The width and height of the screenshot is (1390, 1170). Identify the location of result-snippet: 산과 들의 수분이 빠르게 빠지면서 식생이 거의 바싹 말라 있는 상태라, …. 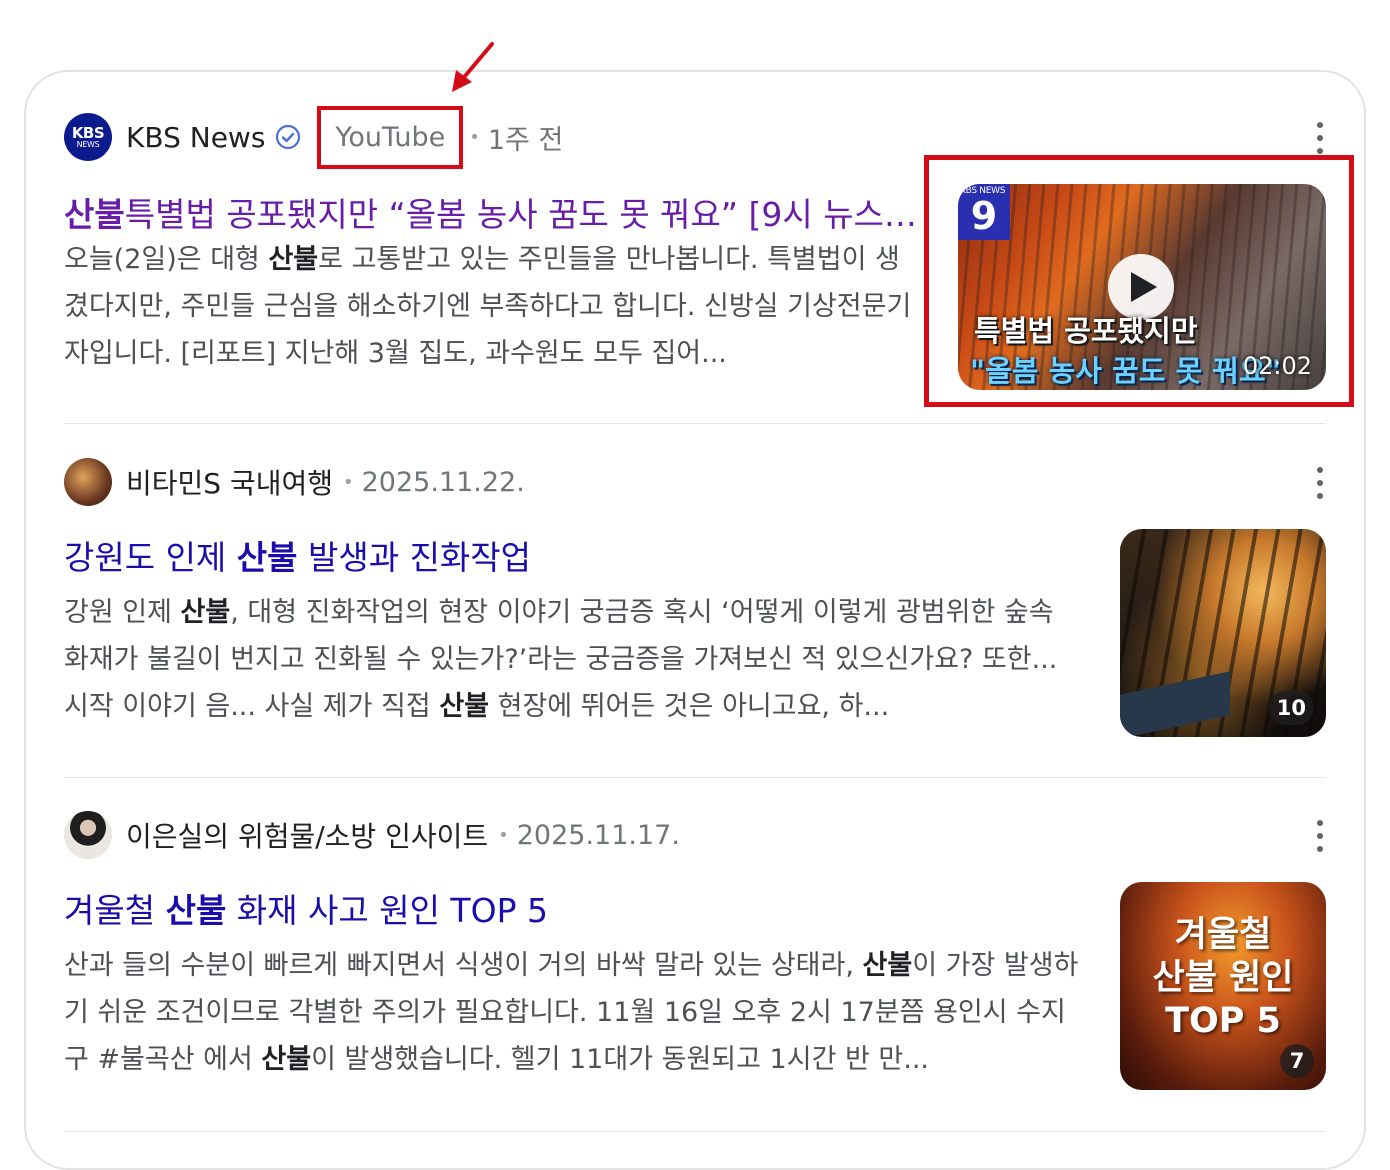
(571, 1012).